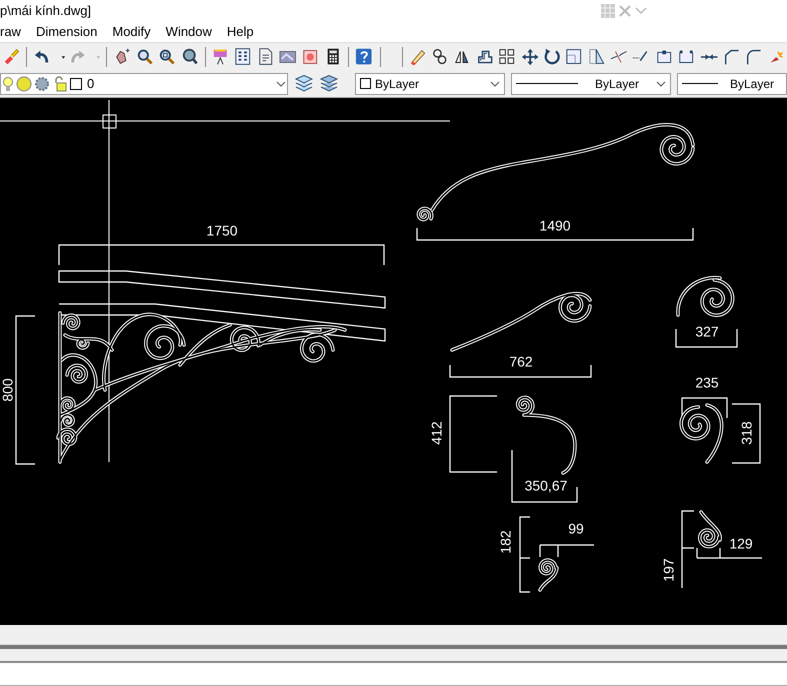 The width and height of the screenshot is (787, 686). I want to click on array-icon, so click(507, 56).